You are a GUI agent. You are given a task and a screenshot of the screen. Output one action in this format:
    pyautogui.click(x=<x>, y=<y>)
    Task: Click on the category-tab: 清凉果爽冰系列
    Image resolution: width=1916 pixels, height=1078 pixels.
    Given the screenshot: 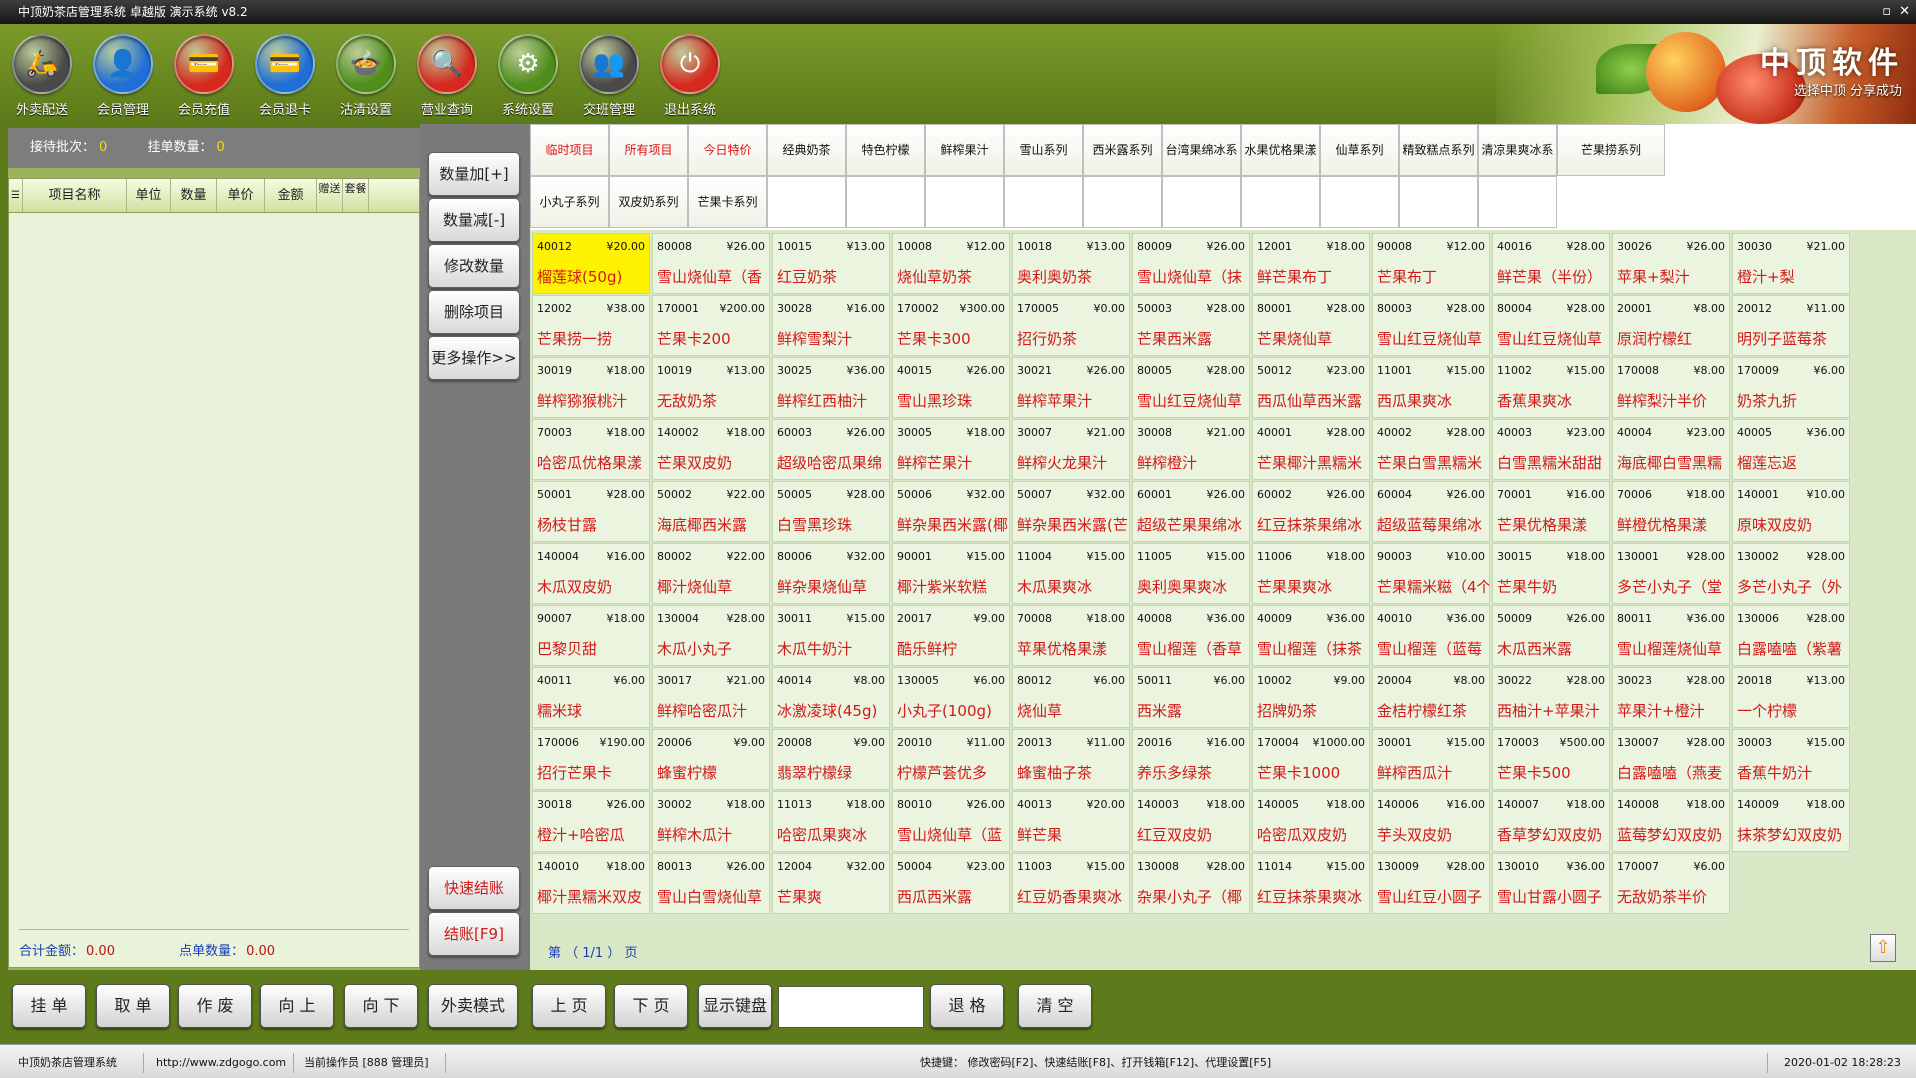 What is the action you would take?
    pyautogui.click(x=1517, y=165)
    